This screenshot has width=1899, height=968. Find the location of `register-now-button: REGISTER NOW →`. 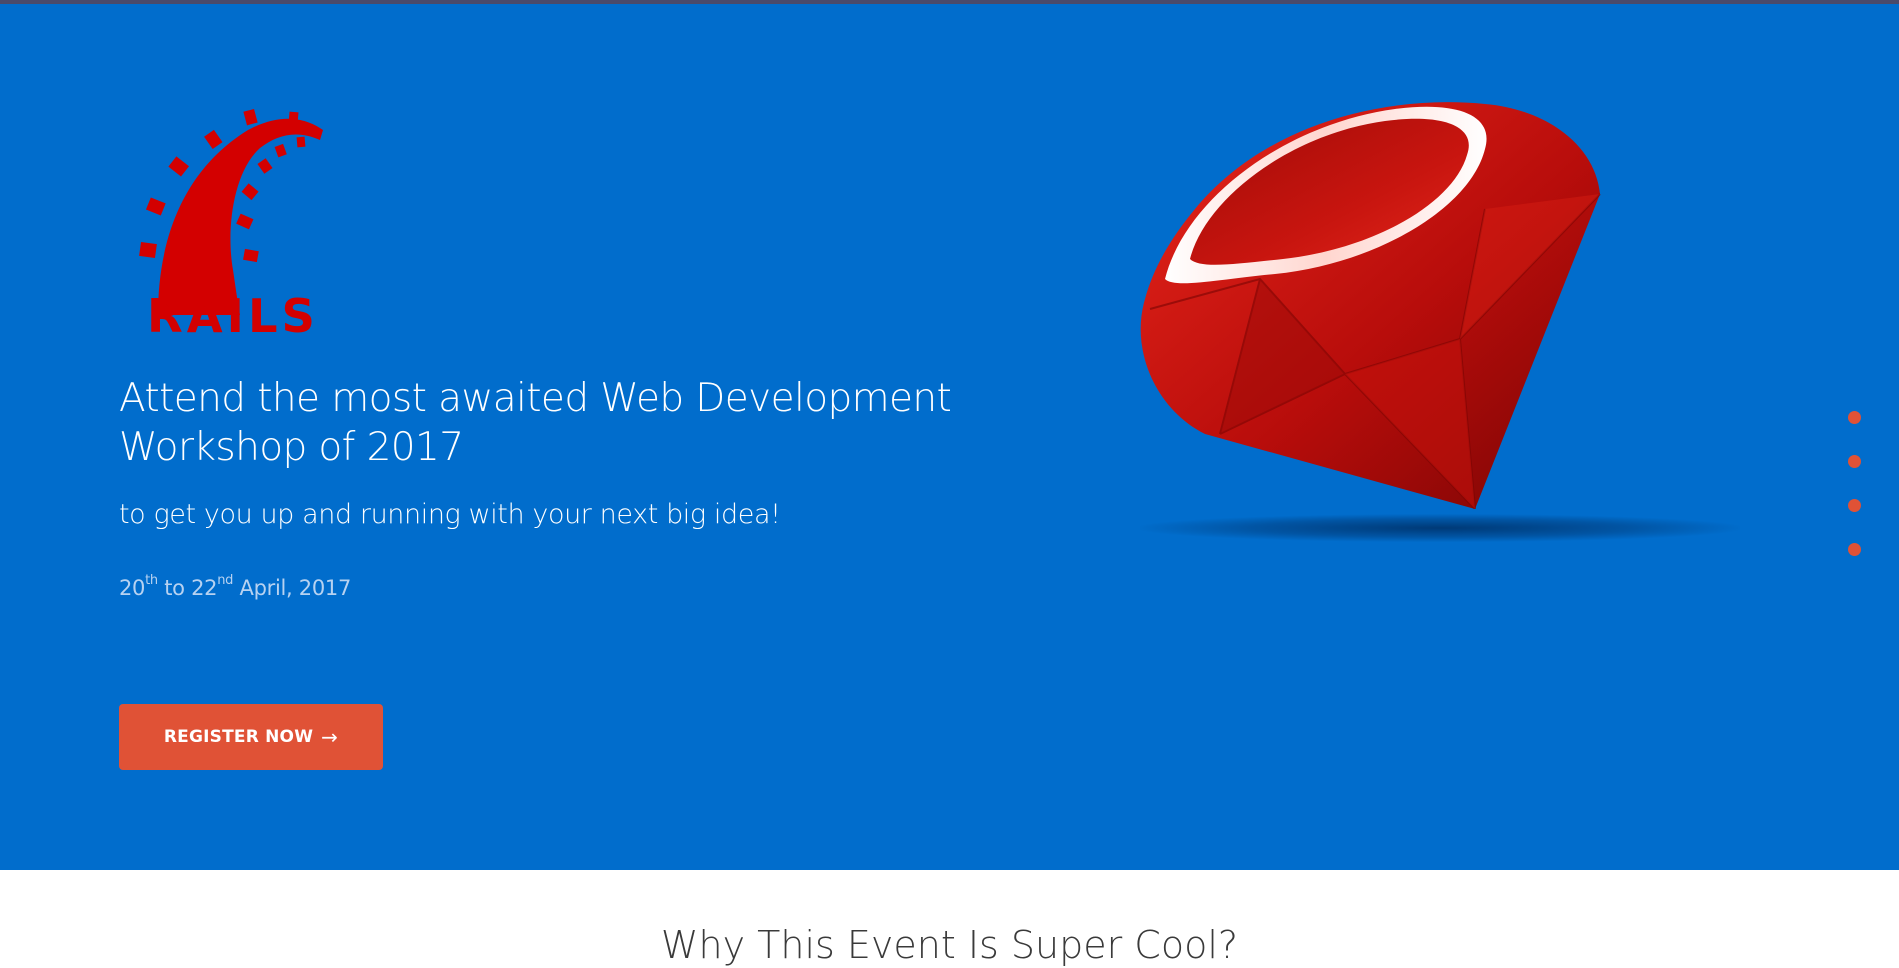

register-now-button: REGISTER NOW → is located at coordinates (251, 737).